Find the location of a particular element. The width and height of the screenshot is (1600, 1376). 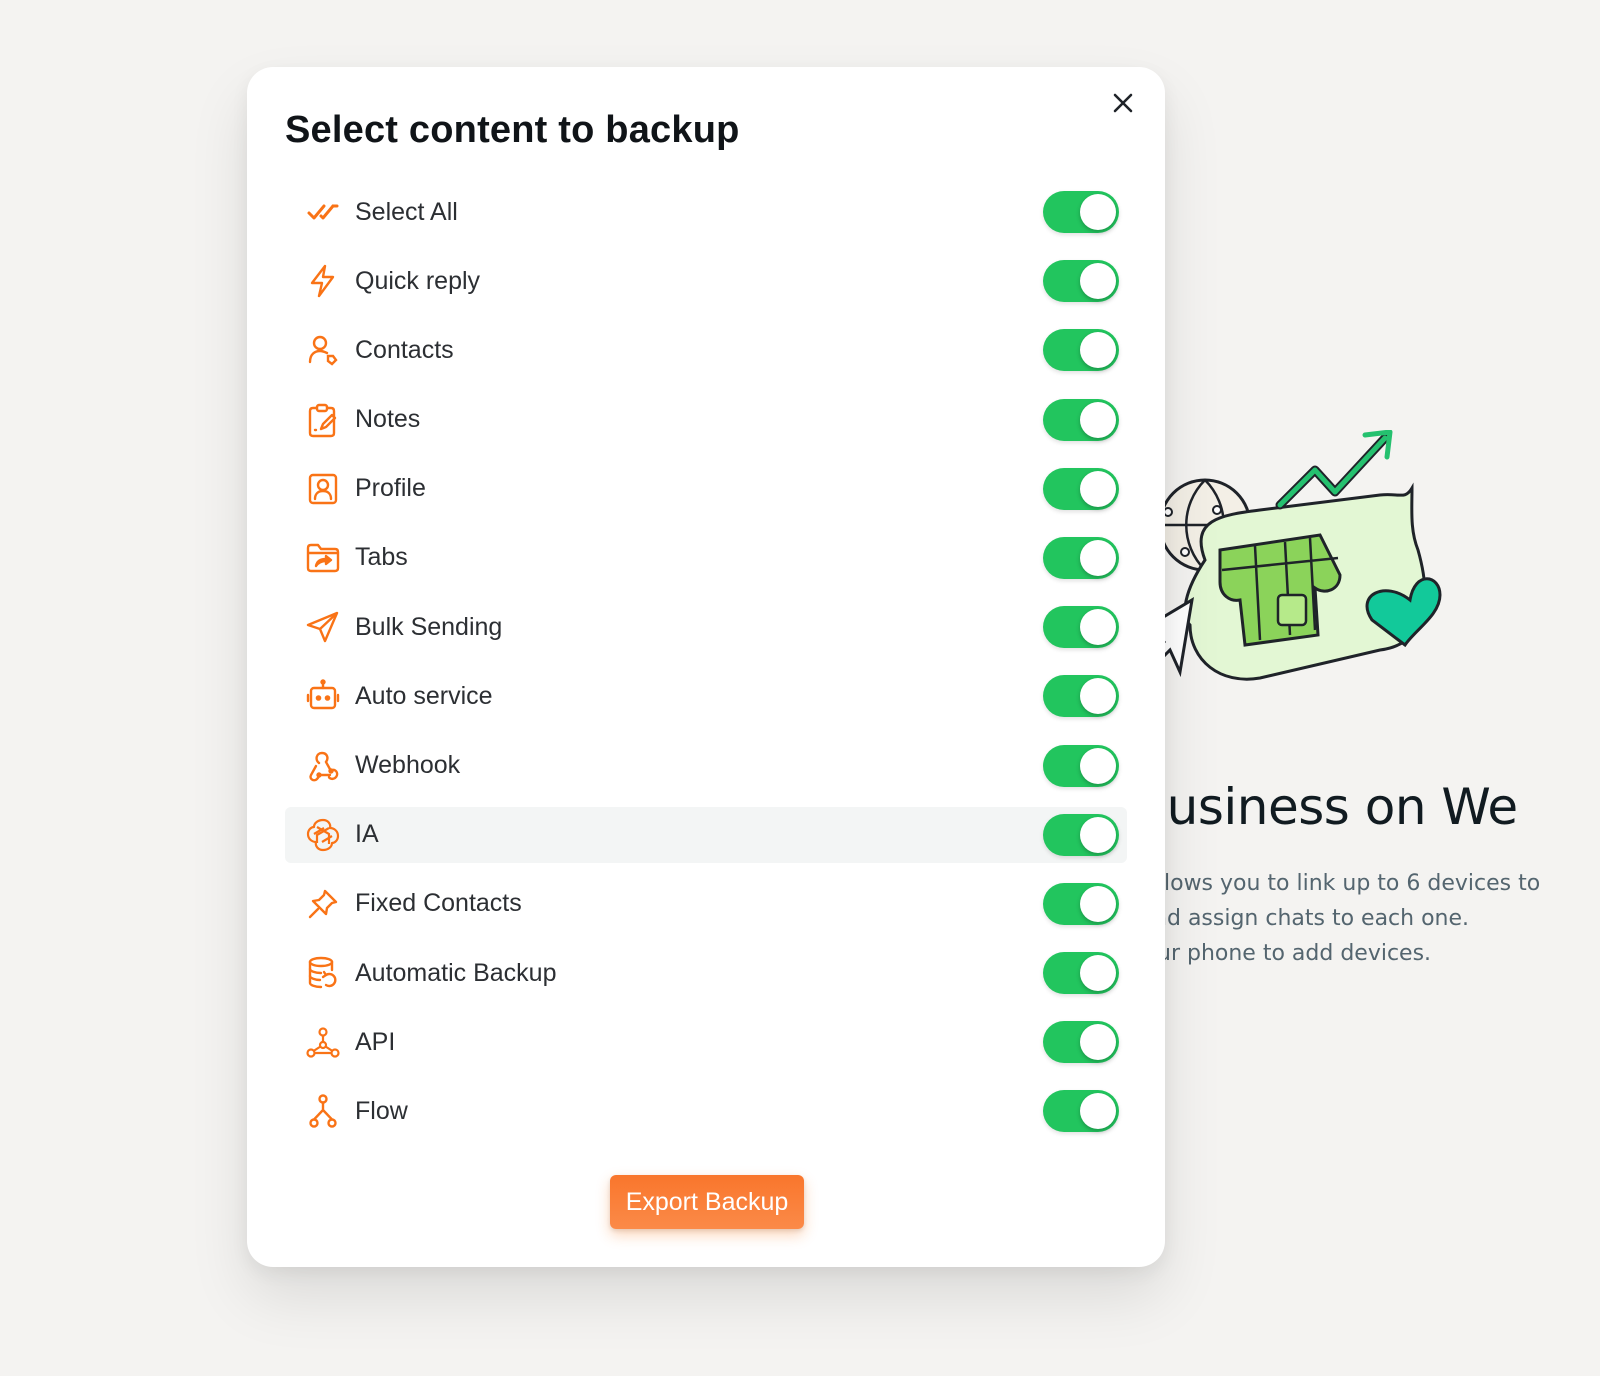

close-button is located at coordinates (1123, 103).